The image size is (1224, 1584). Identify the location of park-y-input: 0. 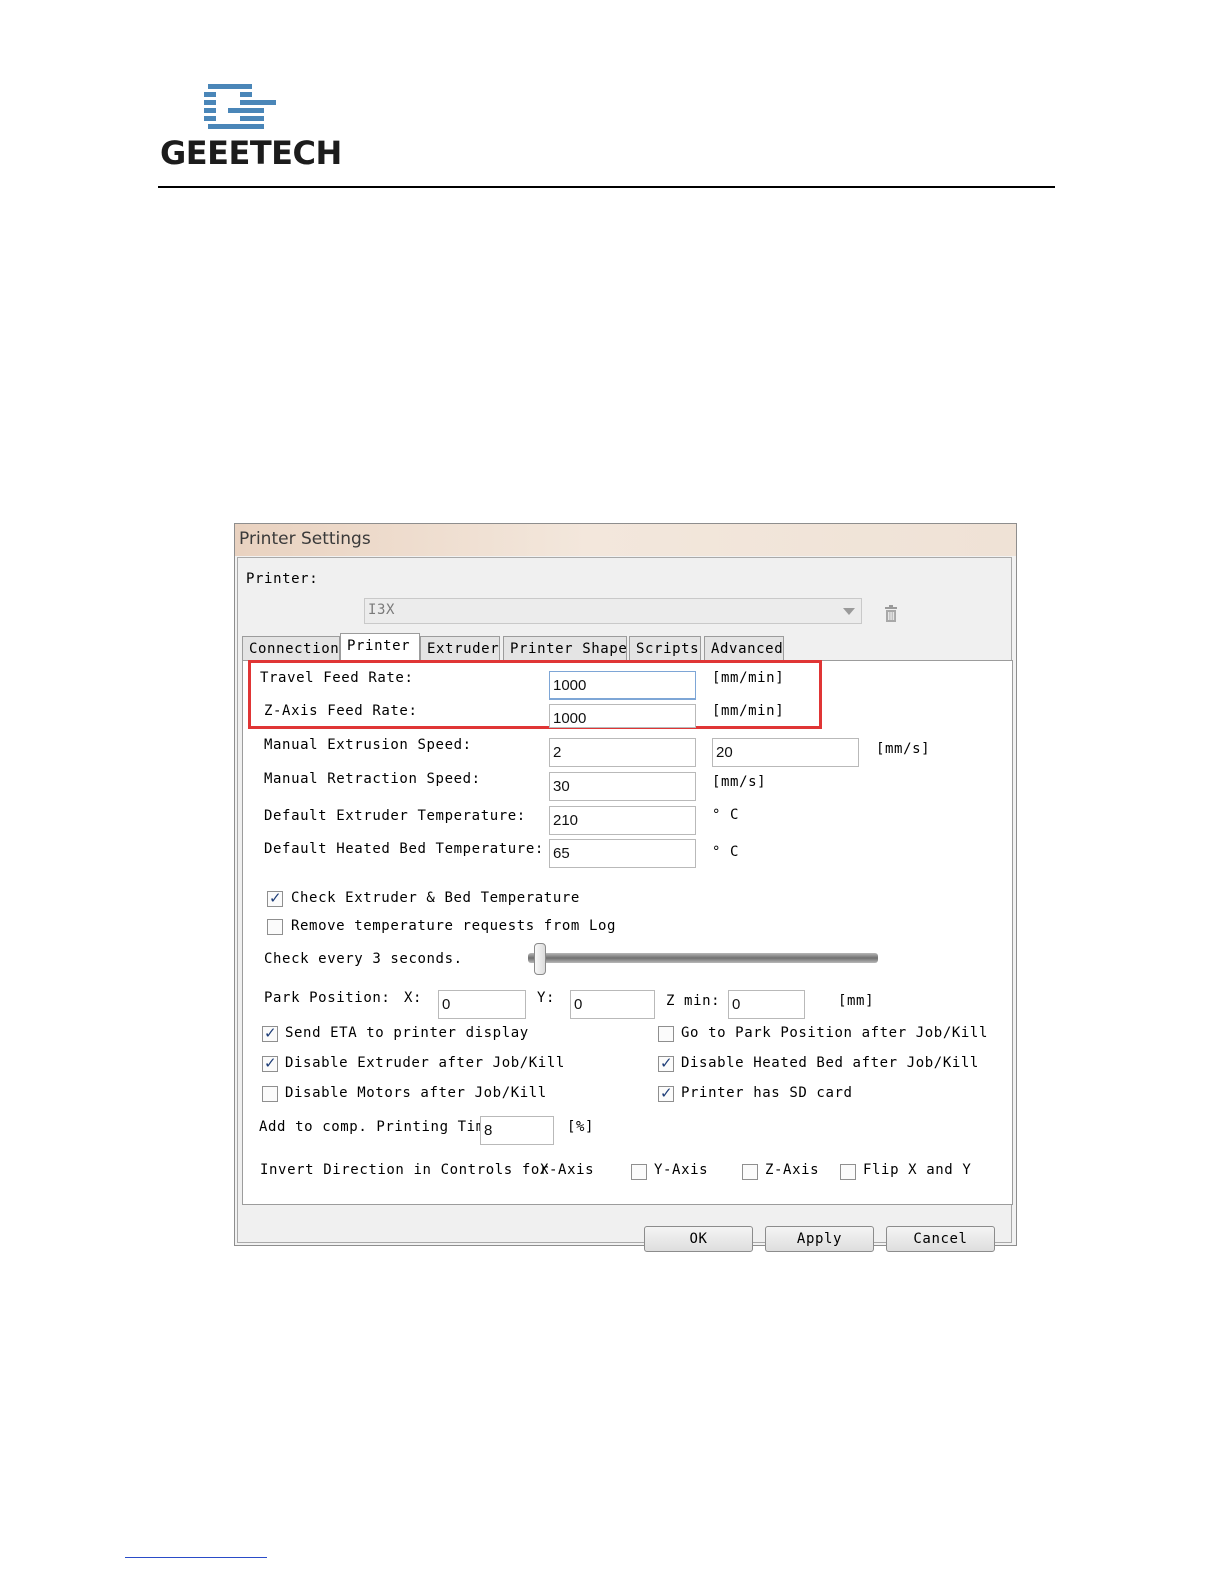
(612, 1004).